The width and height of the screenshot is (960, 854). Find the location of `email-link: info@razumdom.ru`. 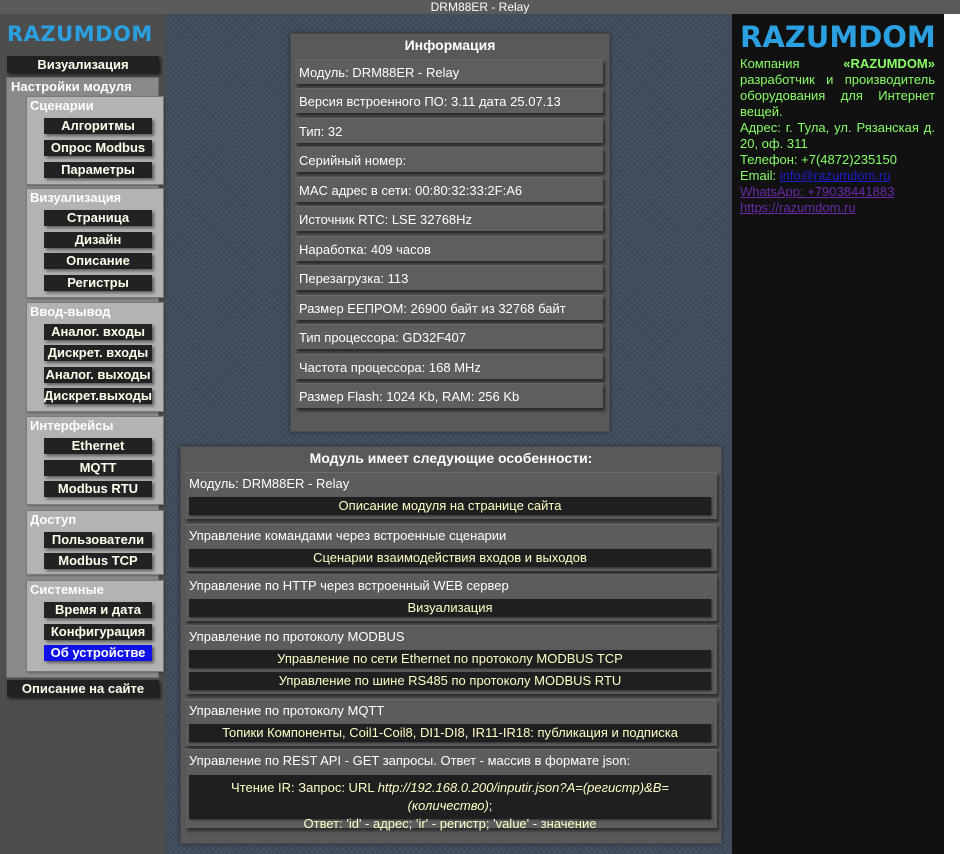

email-link: info@razumdom.ru is located at coordinates (835, 175).